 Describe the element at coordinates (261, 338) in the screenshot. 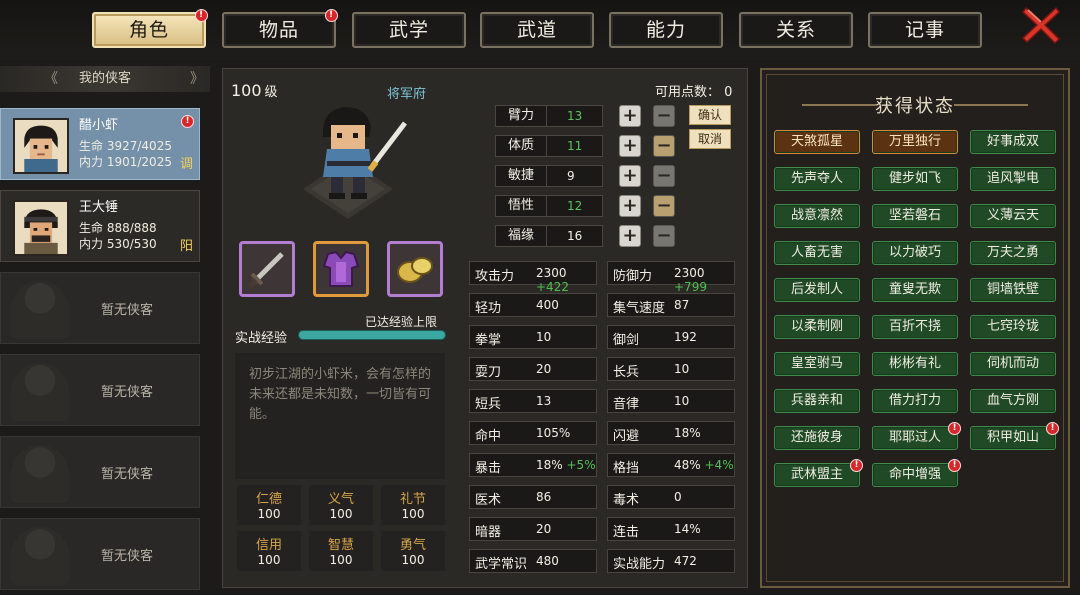

I see `xp-label: 实战经验` at that location.